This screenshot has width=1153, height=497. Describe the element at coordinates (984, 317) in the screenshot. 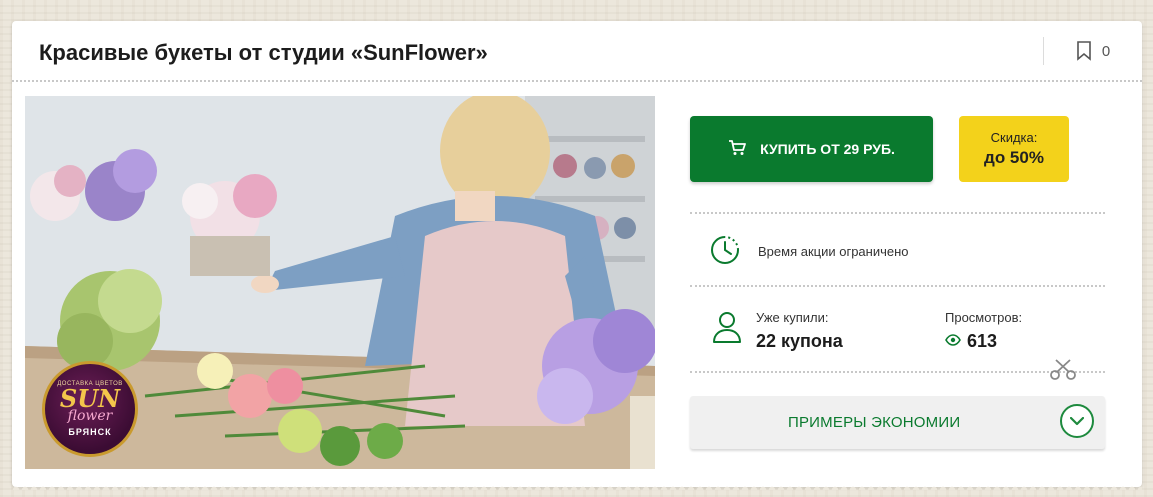

I see `views-label: Просмотров:` at that location.